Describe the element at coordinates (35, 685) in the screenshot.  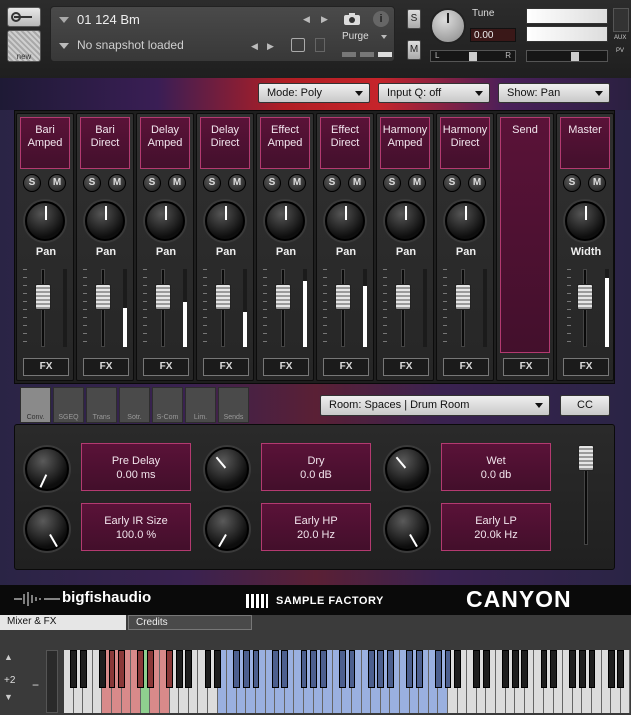
I see `pitch-minus-label: −` at that location.